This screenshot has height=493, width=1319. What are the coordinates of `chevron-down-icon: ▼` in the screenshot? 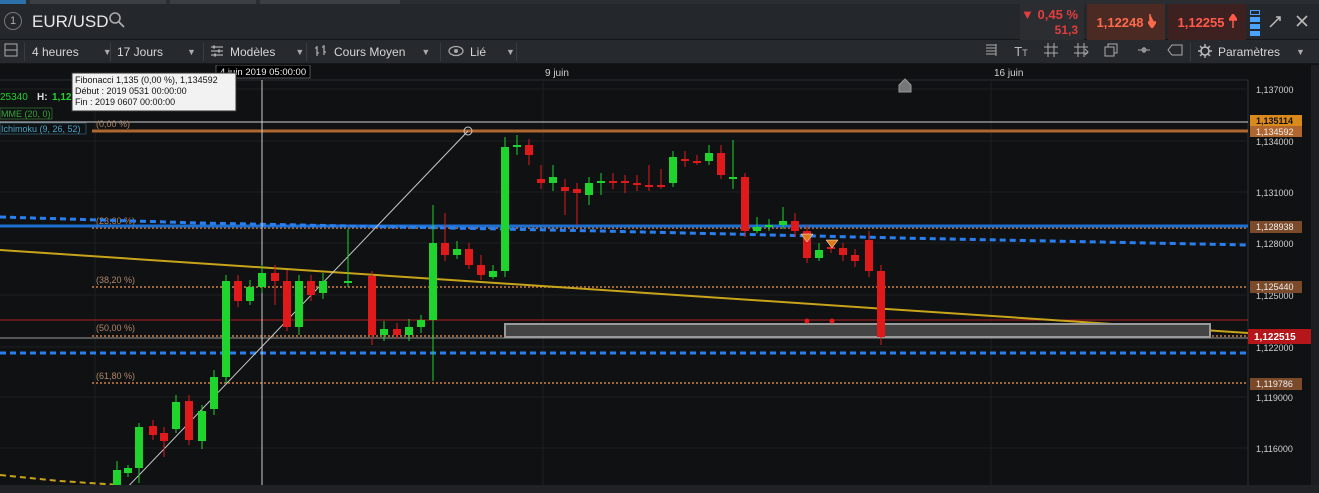 It's located at (1300, 52).